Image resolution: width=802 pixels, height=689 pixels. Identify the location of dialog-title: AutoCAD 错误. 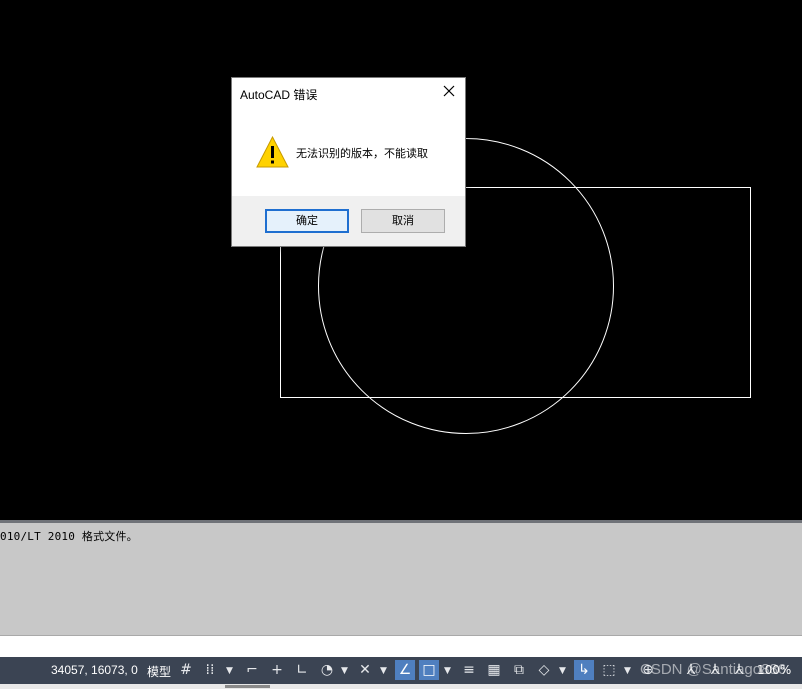
(279, 95).